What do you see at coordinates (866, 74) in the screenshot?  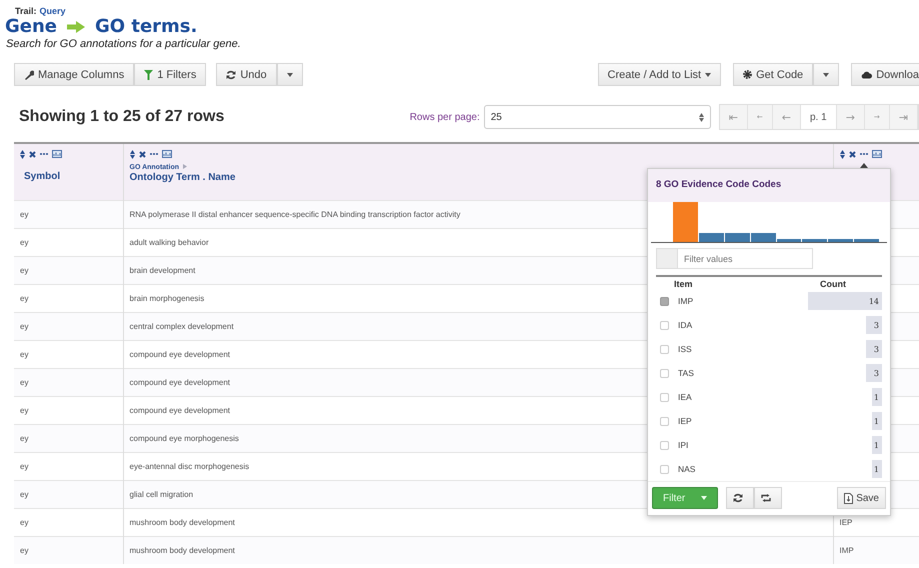 I see `cloud-icon` at bounding box center [866, 74].